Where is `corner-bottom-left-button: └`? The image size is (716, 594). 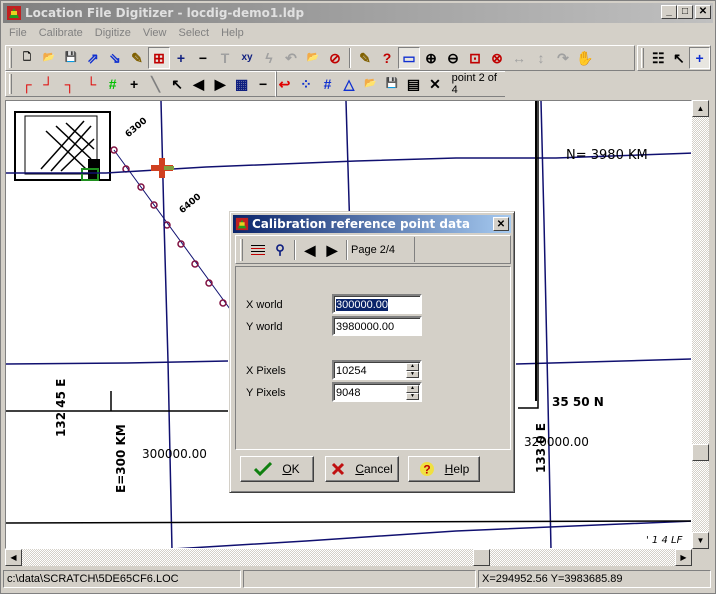 corner-bottom-left-button: └ is located at coordinates (90, 84).